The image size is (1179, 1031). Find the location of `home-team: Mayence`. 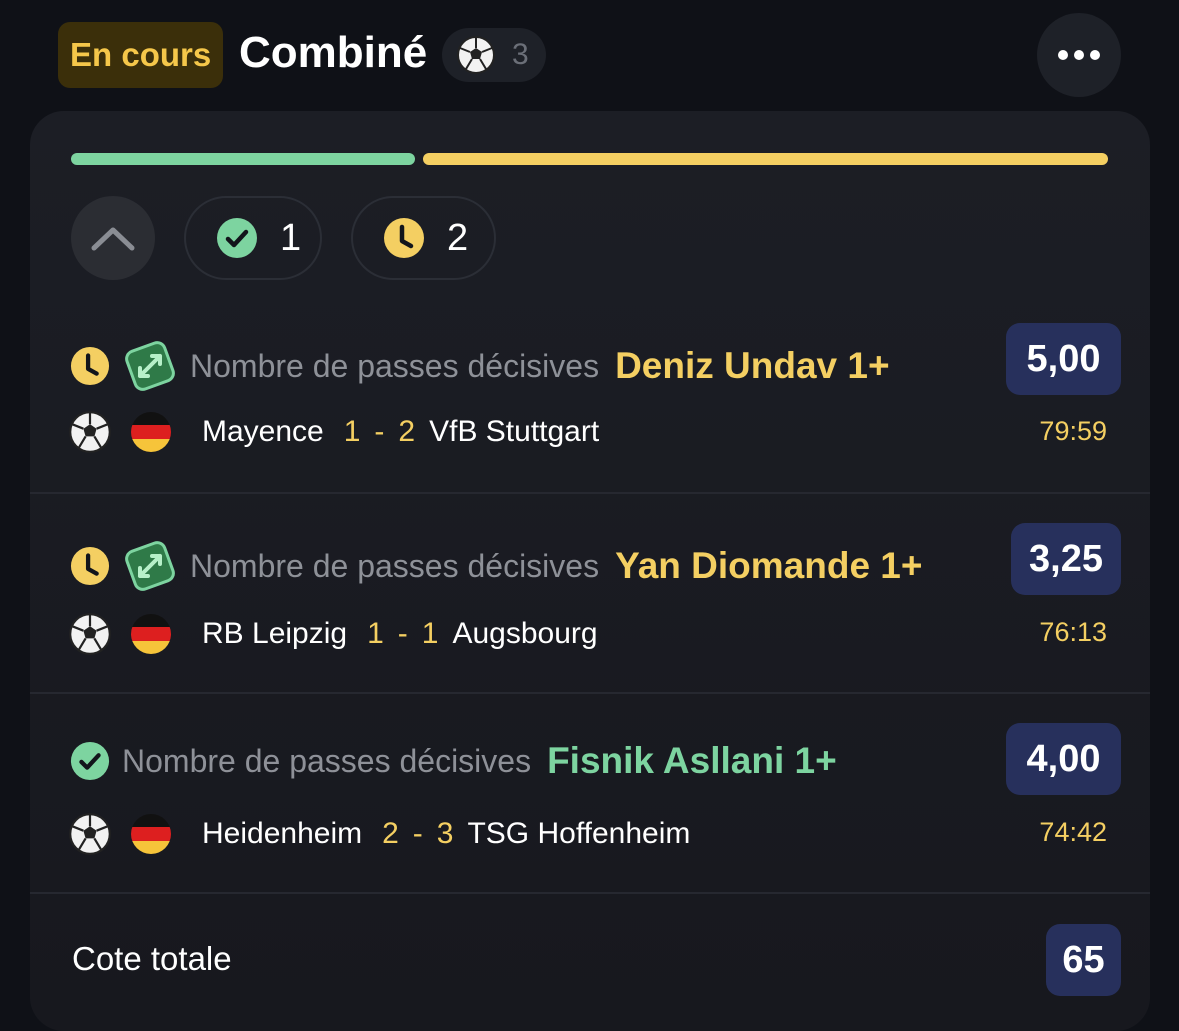

home-team: Mayence is located at coordinates (263, 431).